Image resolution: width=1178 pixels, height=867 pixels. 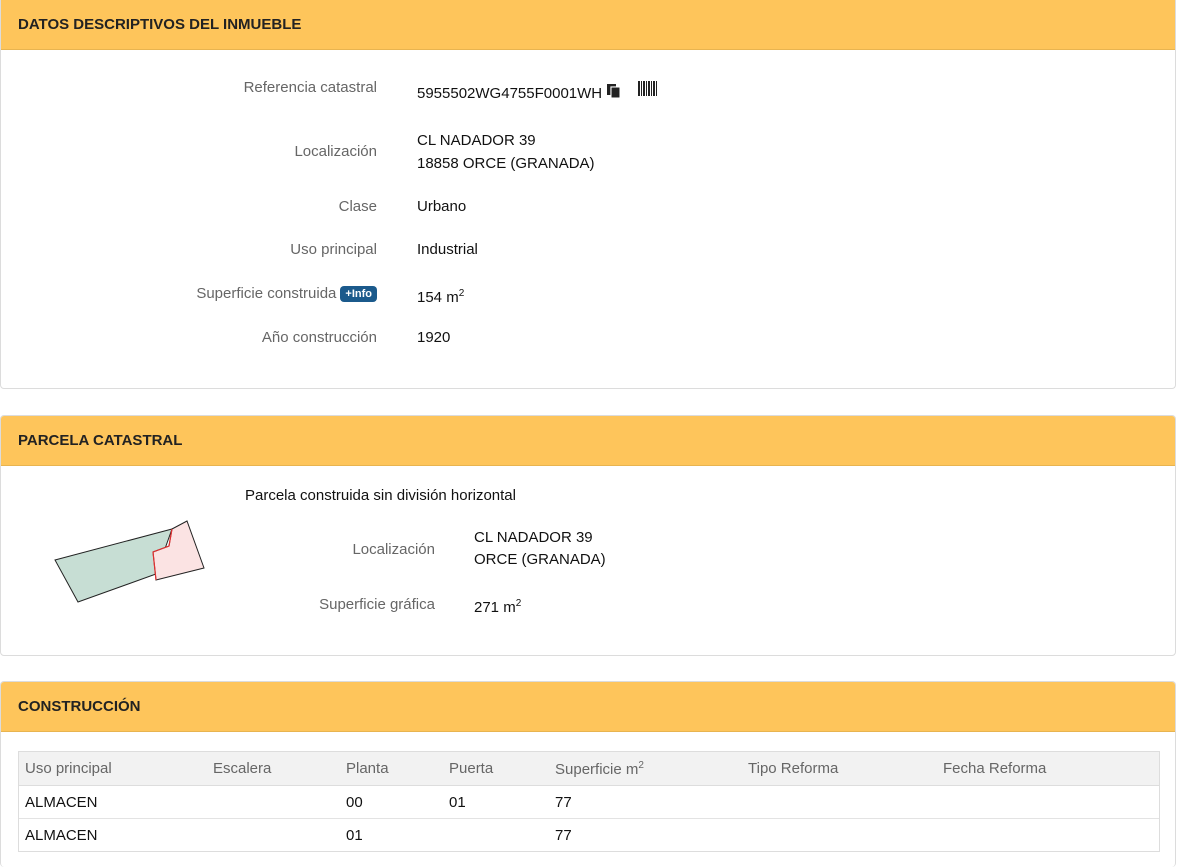 I want to click on parcela-localizacion-label: Localización, so click(x=393, y=549).